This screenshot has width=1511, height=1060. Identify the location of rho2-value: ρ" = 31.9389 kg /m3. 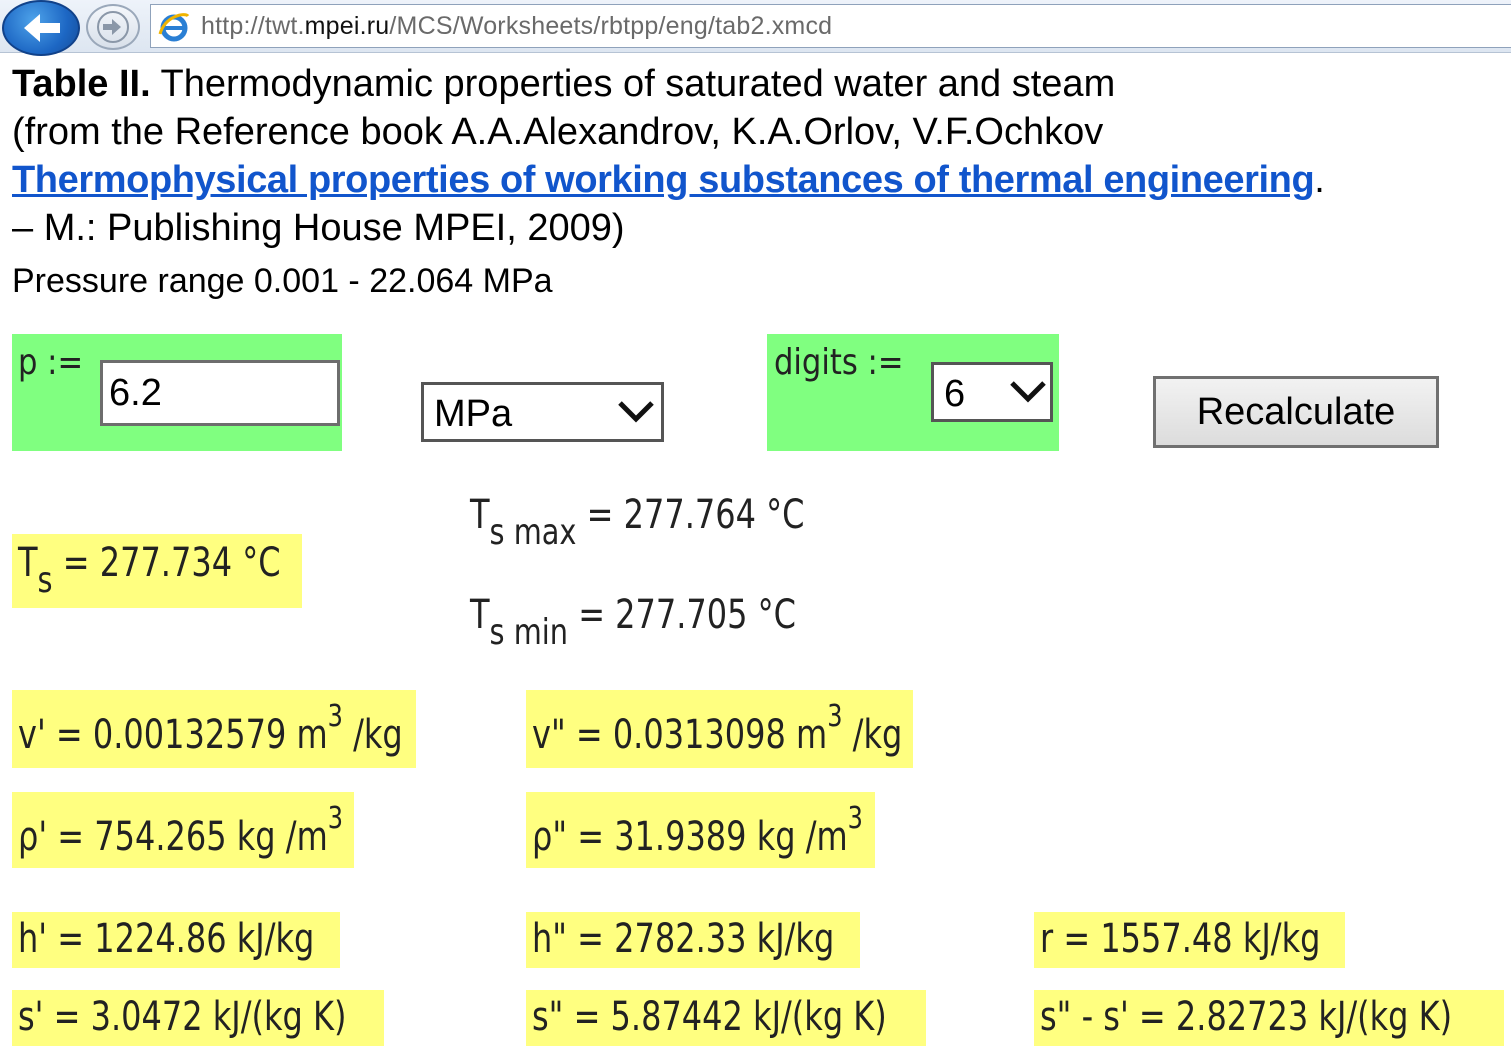
(697, 830).